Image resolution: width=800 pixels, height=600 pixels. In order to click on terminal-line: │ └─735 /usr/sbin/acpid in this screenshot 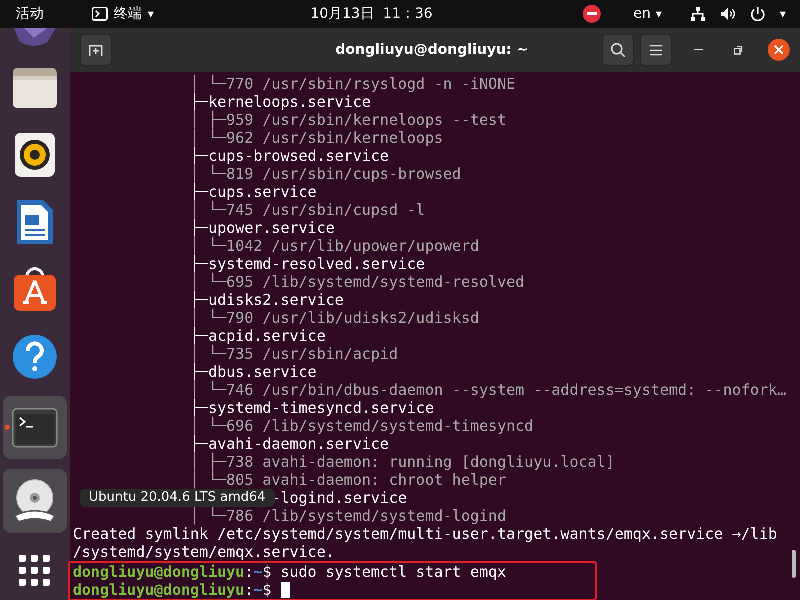, I will do `click(293, 354)`.